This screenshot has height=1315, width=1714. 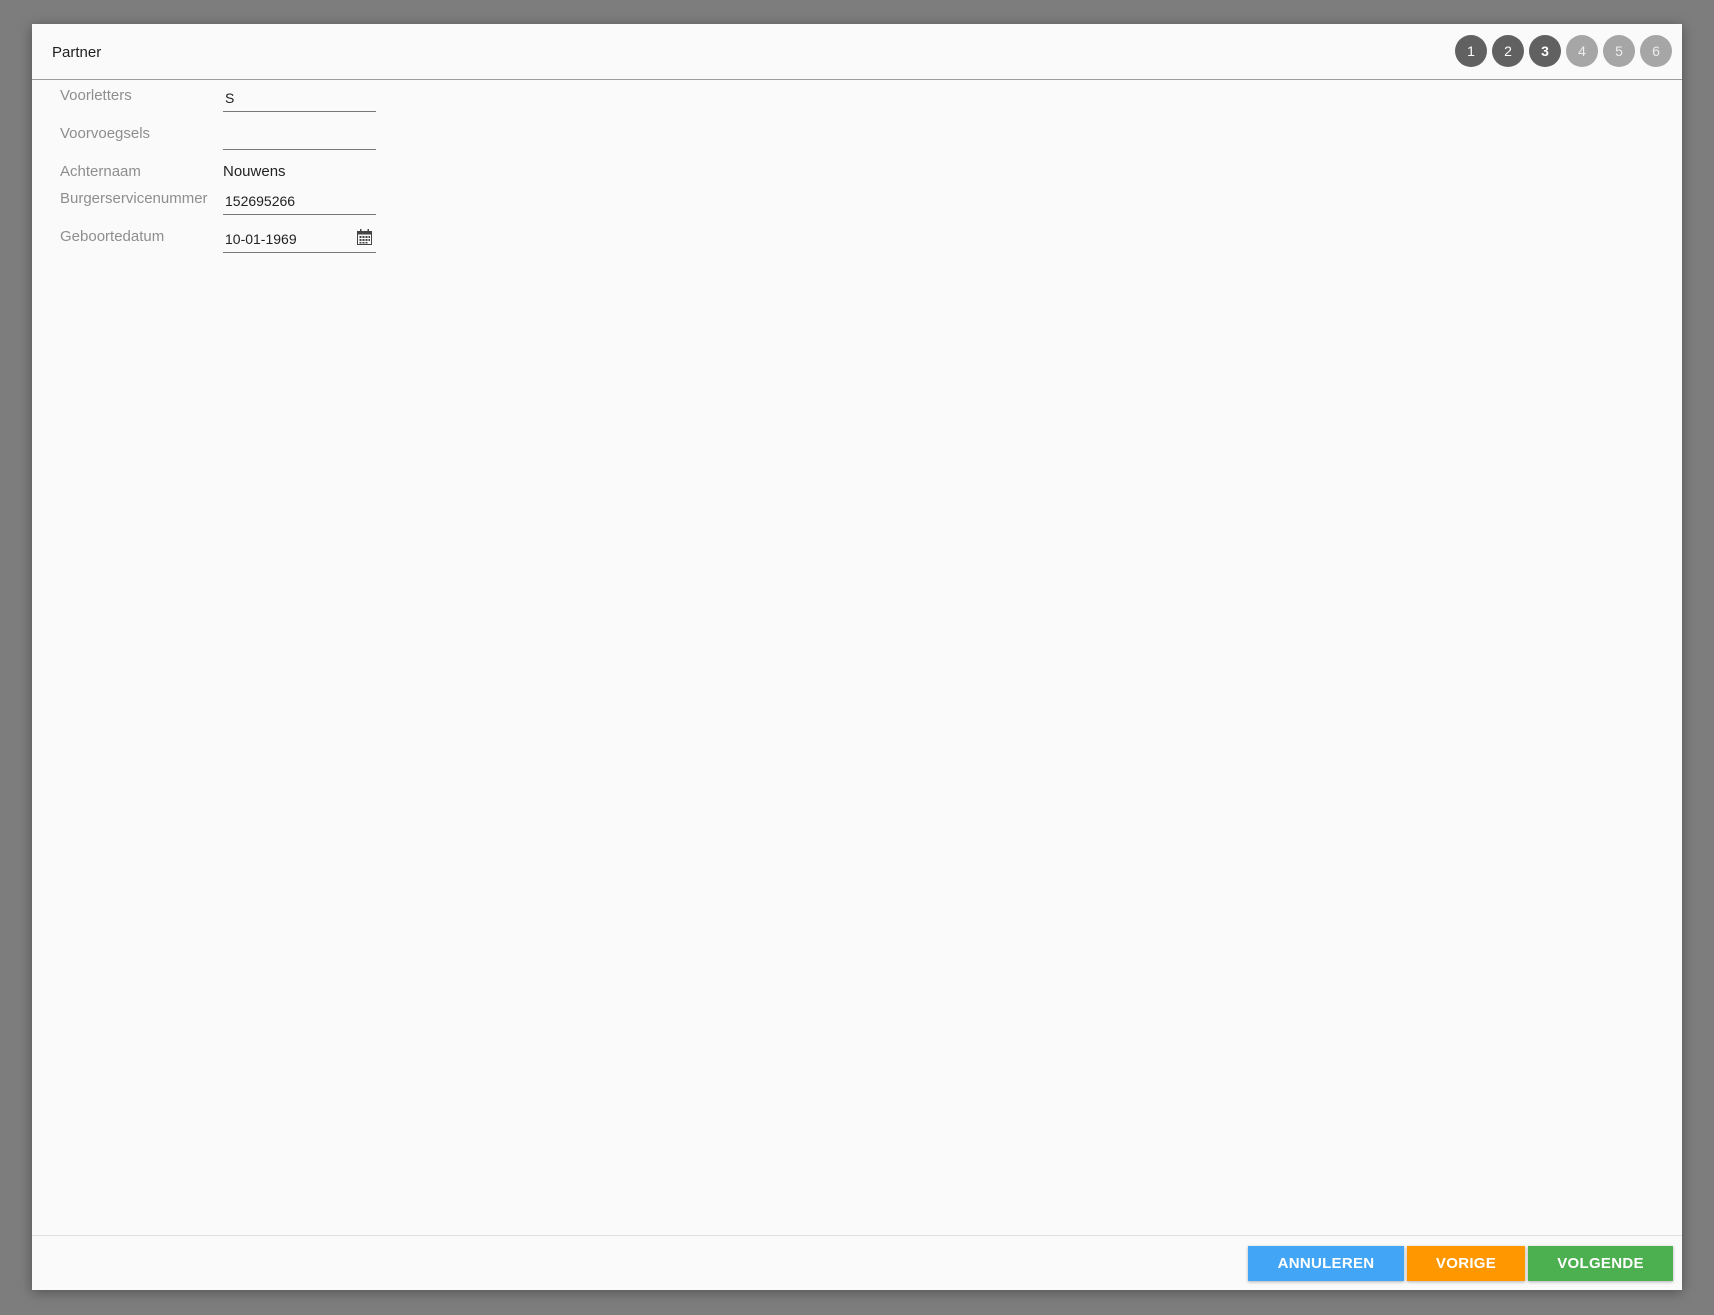 What do you see at coordinates (105, 133) in the screenshot?
I see `prefixes-label: Voorvoegsels` at bounding box center [105, 133].